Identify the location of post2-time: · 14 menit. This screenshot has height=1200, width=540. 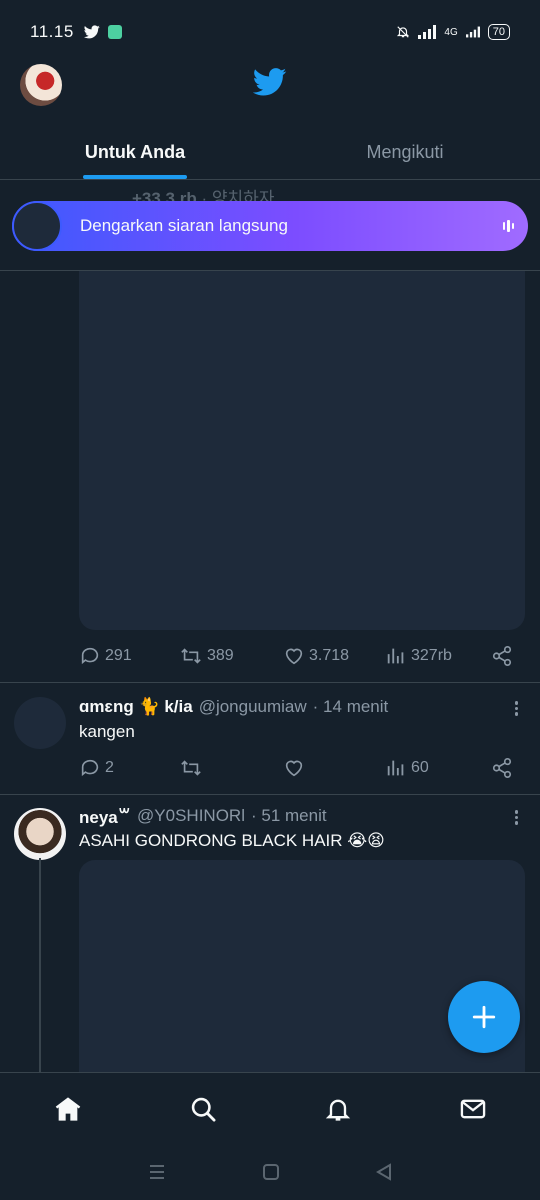
(350, 706).